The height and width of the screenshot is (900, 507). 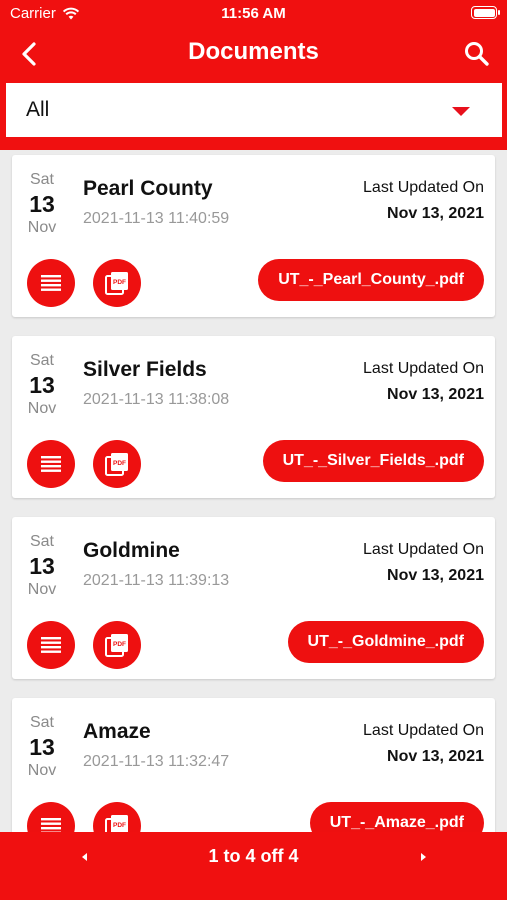 What do you see at coordinates (117, 731) in the screenshot?
I see `document-name: Amaze` at bounding box center [117, 731].